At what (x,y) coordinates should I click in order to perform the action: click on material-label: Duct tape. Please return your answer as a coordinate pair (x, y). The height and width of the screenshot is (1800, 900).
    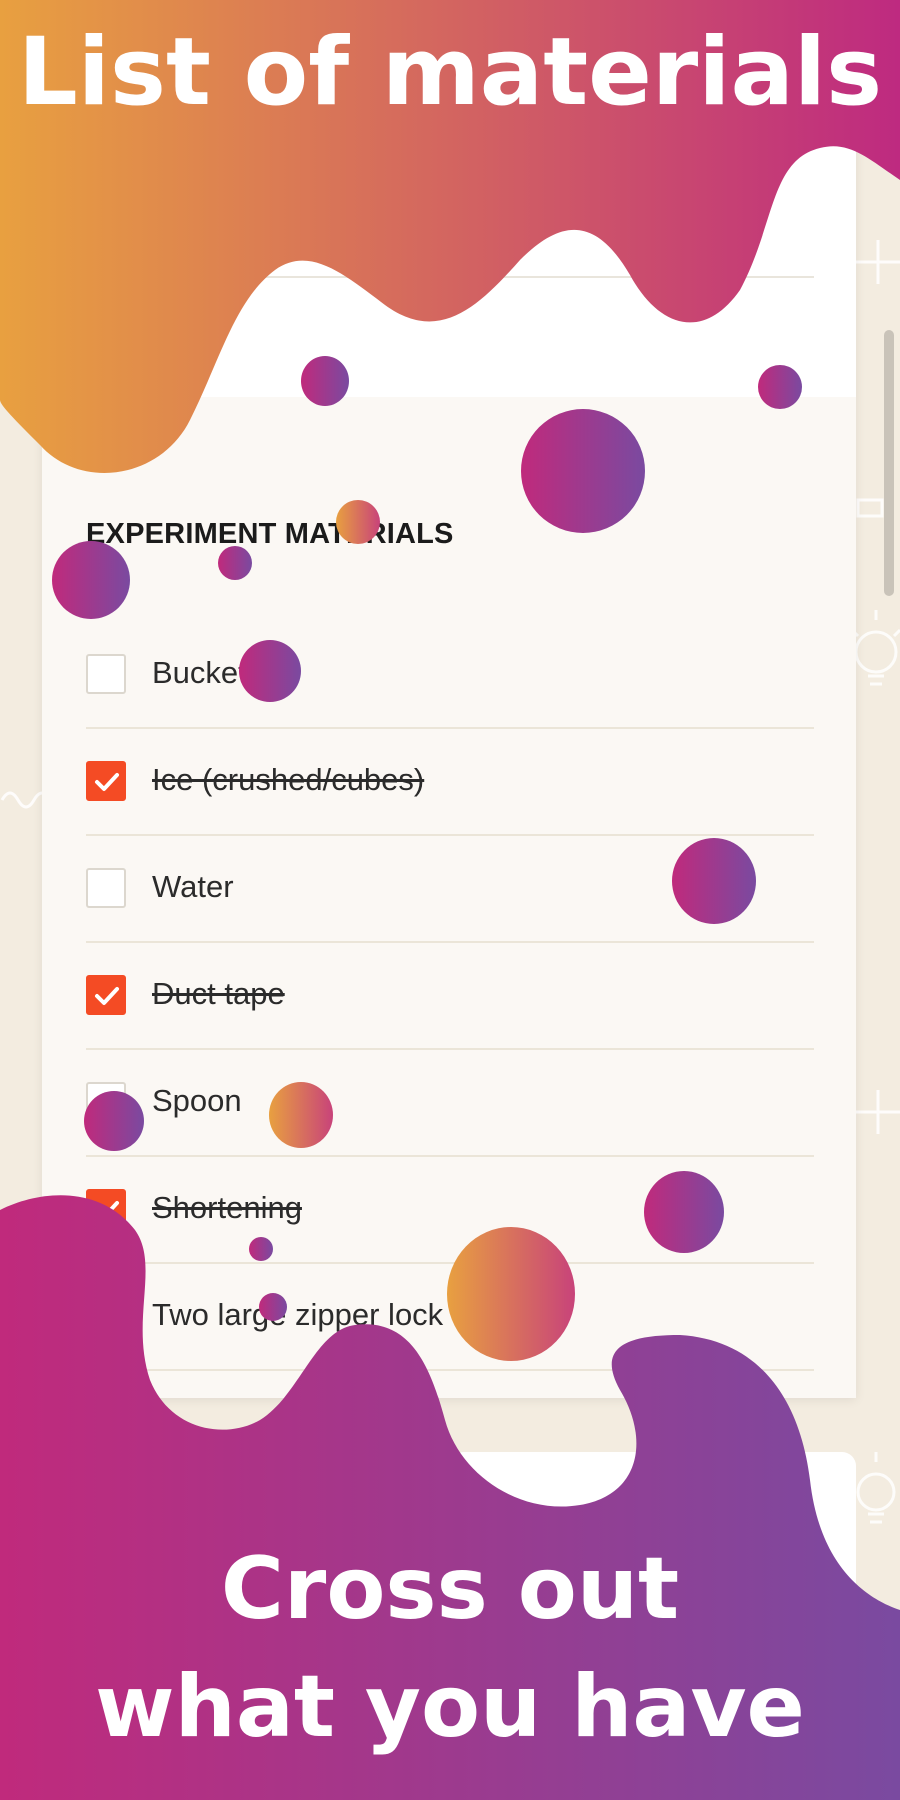
    Looking at the image, I should click on (218, 993).